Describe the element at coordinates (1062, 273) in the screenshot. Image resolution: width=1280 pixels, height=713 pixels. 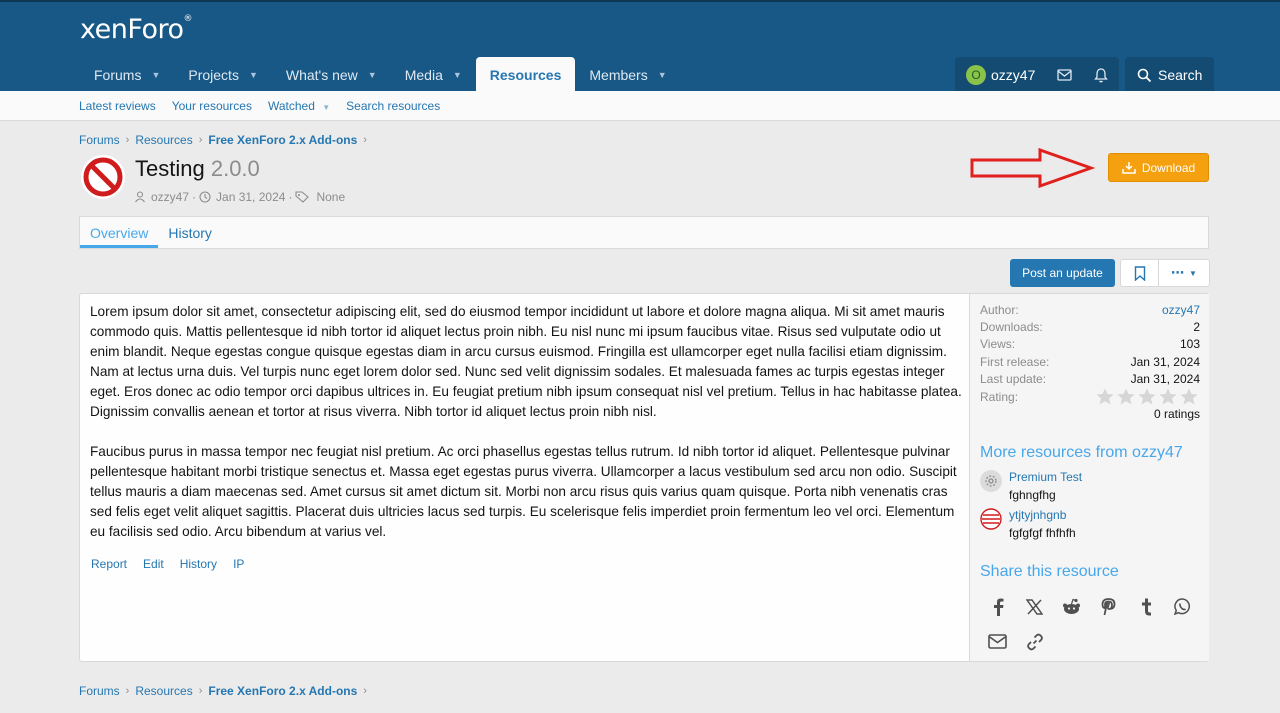
I see `post-update-button: Post an update` at that location.